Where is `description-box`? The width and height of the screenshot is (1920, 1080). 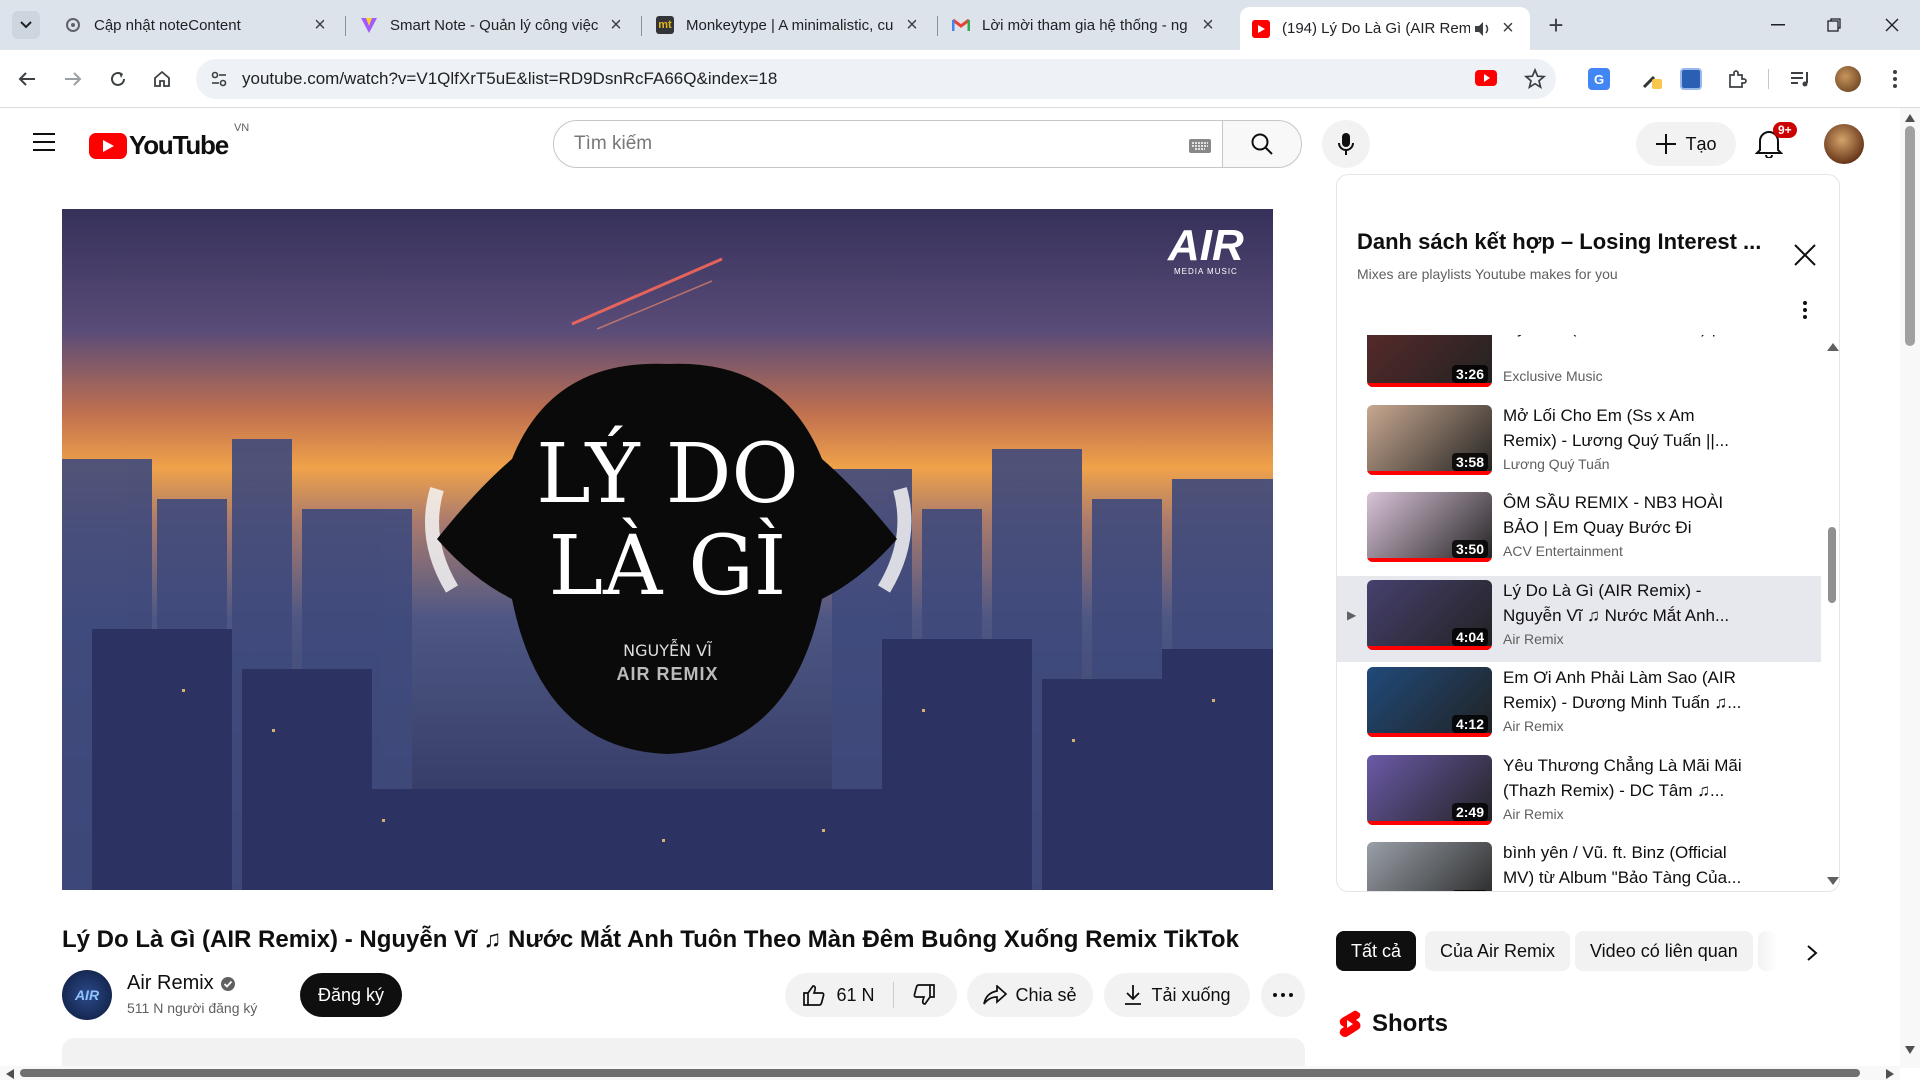
description-box is located at coordinates (683, 1052).